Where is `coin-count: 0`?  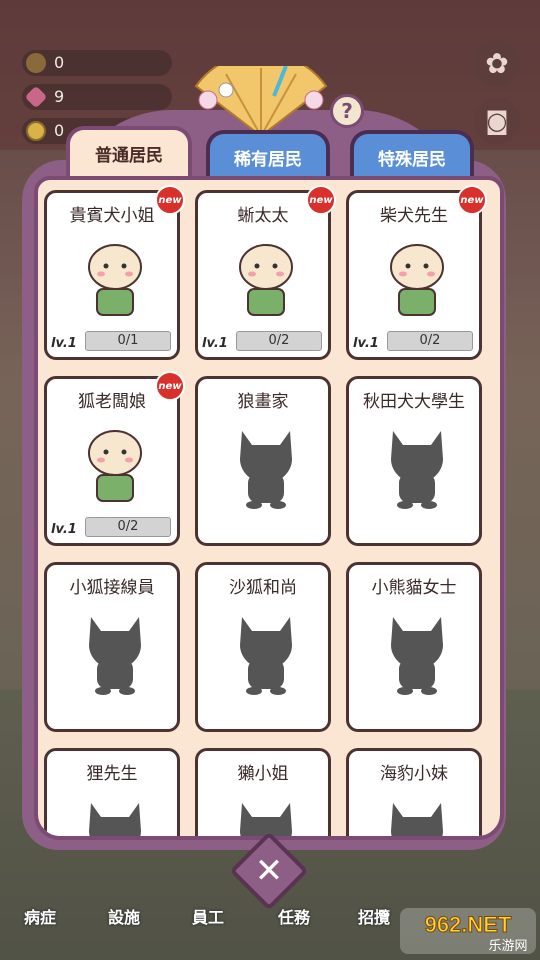
coin-count: 0 is located at coordinates (59, 130).